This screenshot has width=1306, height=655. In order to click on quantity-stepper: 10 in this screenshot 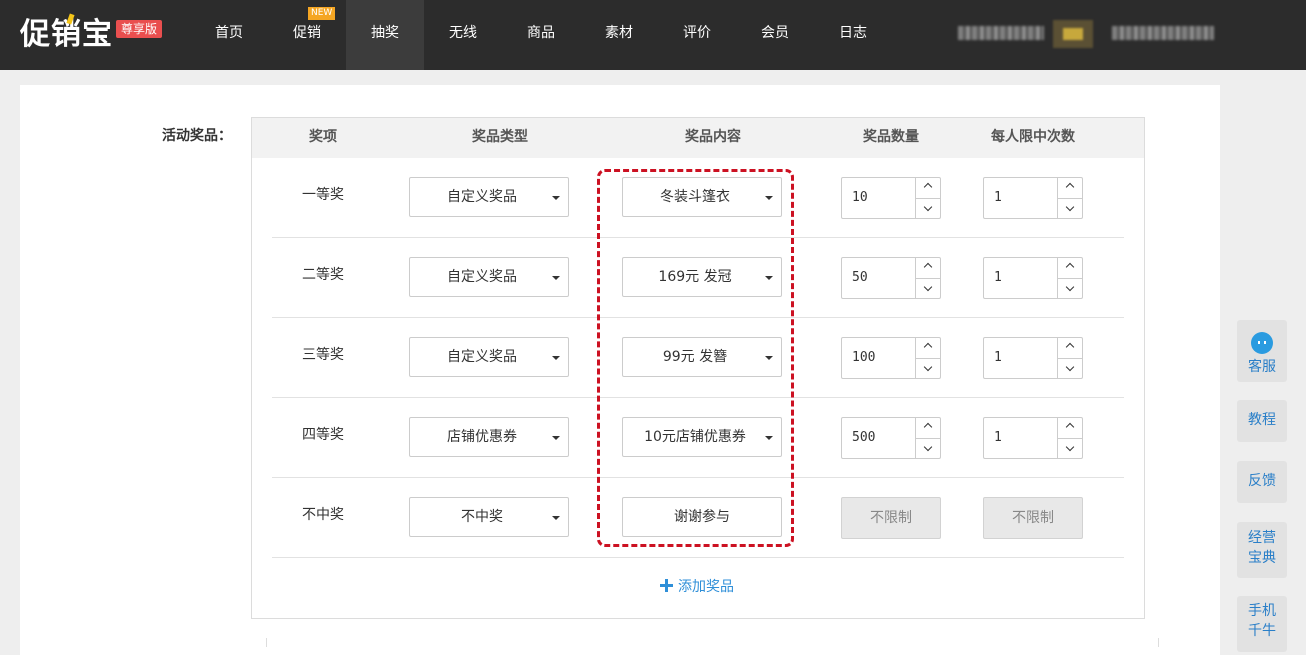, I will do `click(891, 198)`.